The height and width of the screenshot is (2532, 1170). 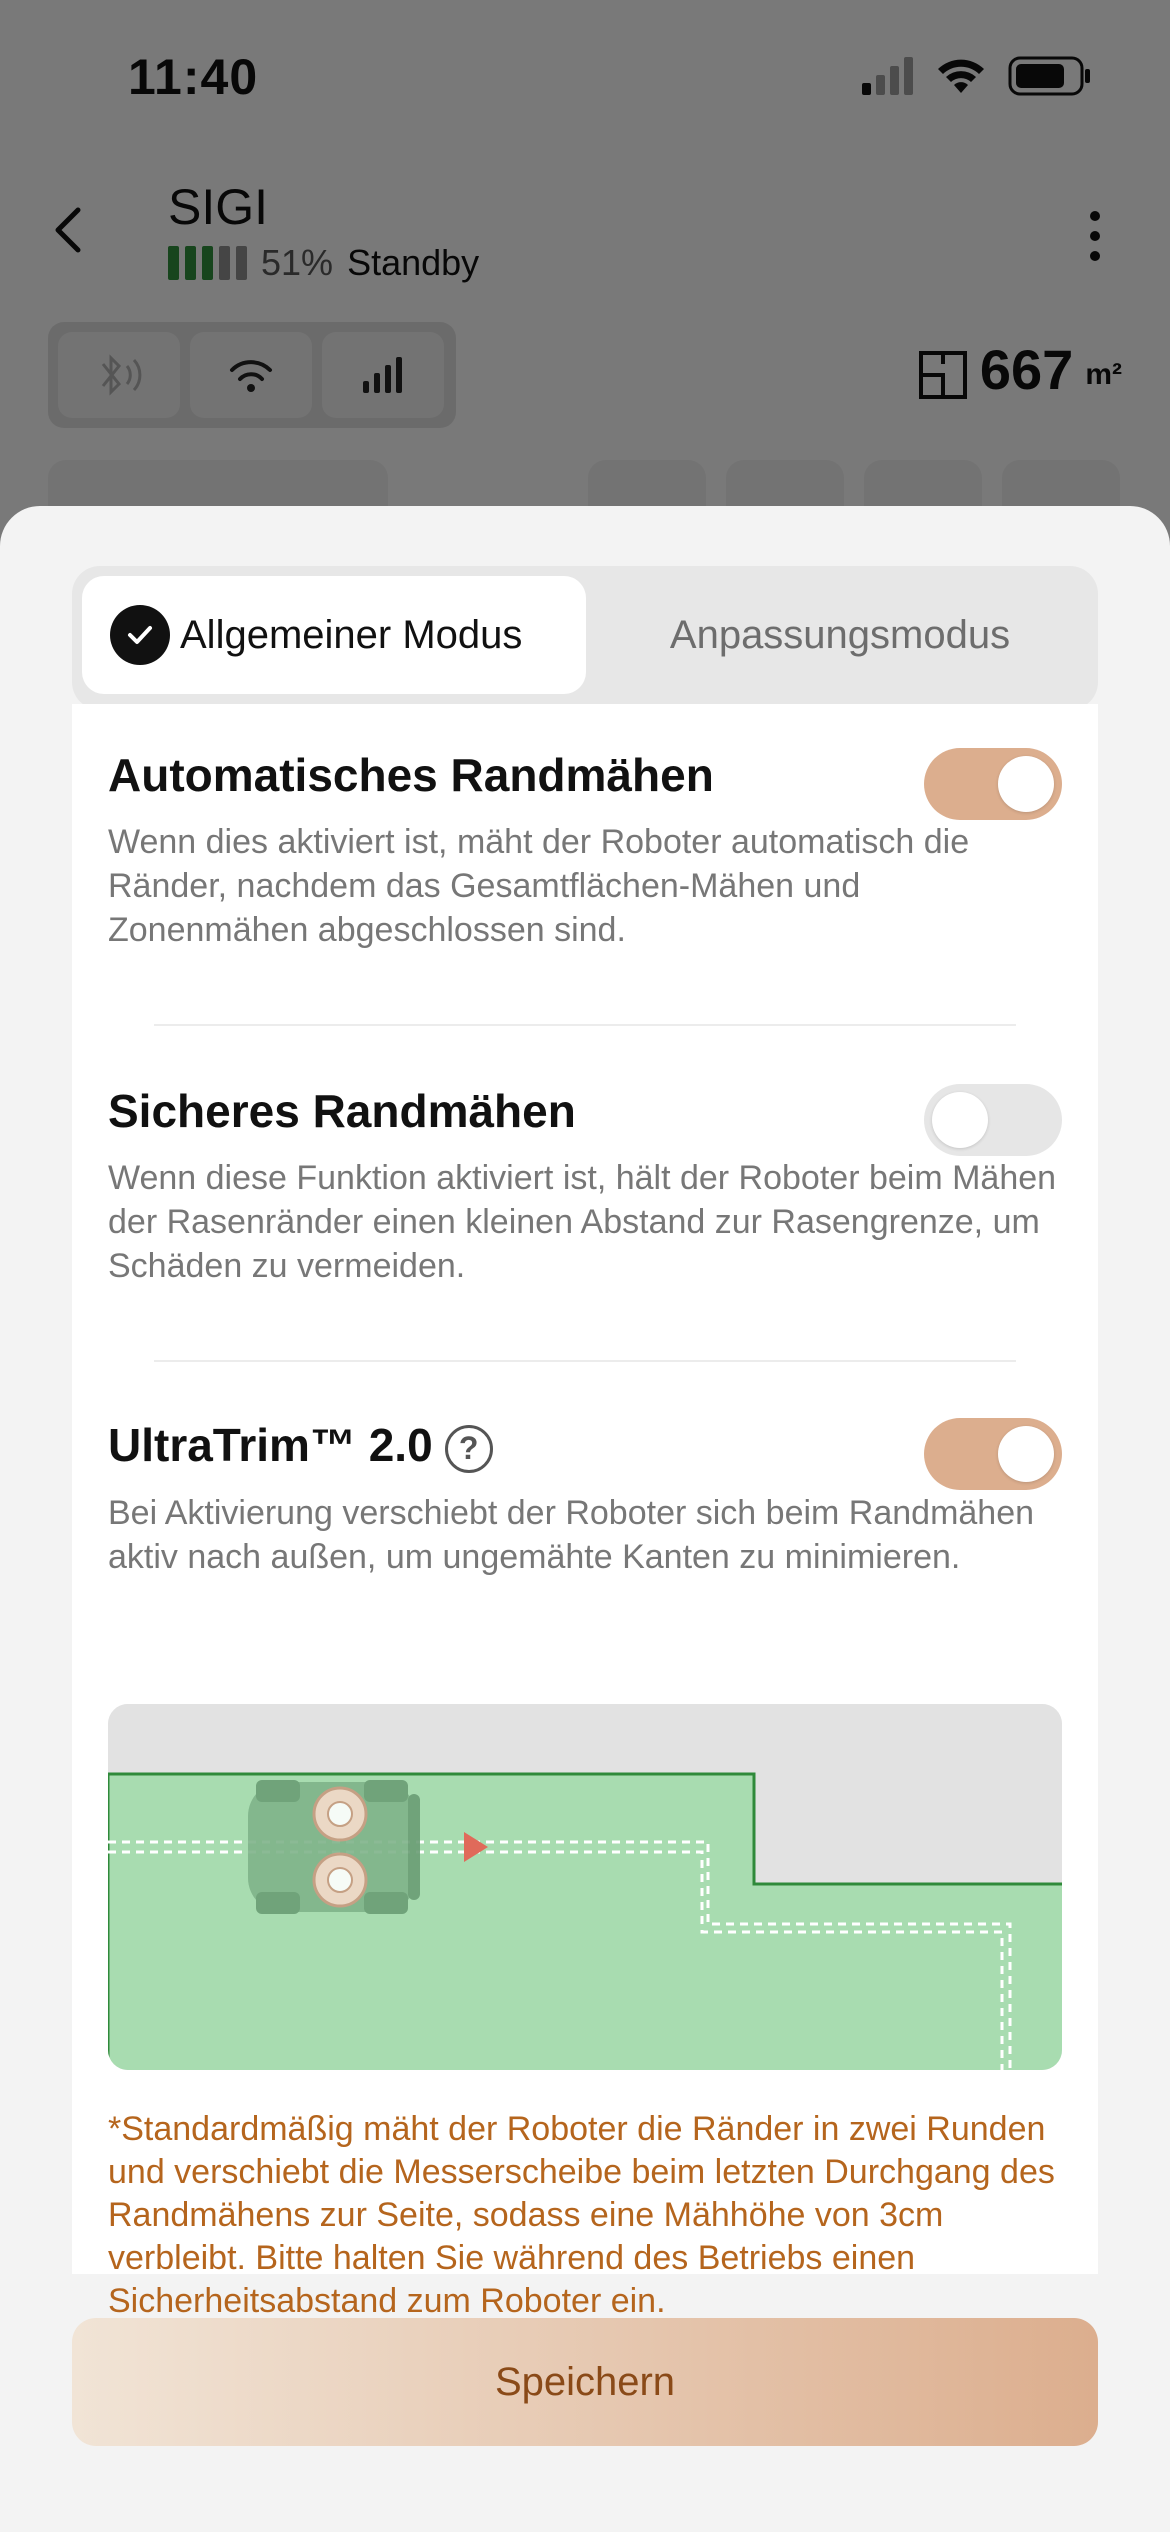 I want to click on ultratrim-title: UltraTrim™ 2.0, so click(x=270, y=1445).